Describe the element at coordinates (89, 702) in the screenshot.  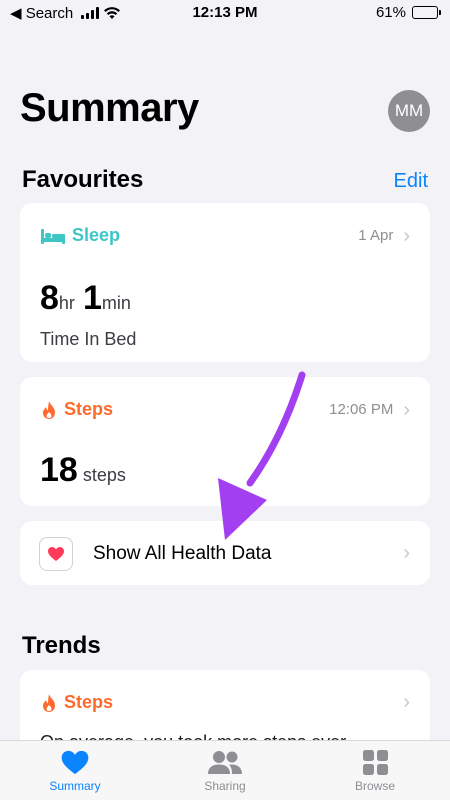
I see `trends-steps-label: Steps` at that location.